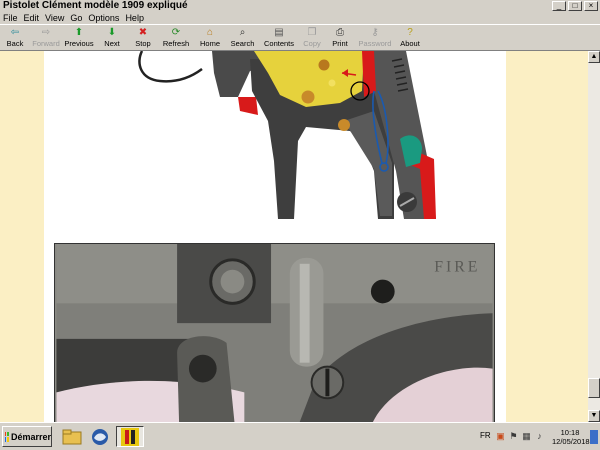  What do you see at coordinates (22, 236) in the screenshot?
I see `page-margin-left` at bounding box center [22, 236].